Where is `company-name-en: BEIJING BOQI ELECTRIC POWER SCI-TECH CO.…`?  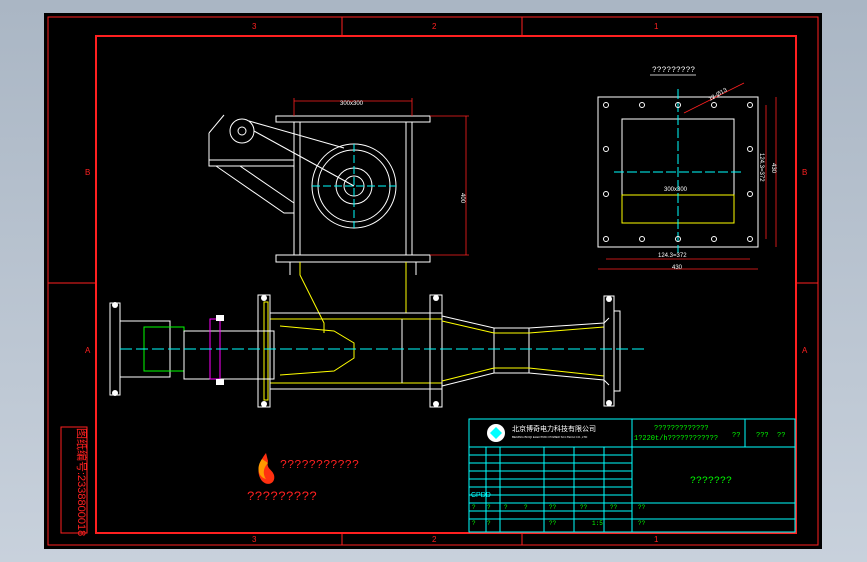 company-name-en: BEIJING BOQI ELECTRIC POWER SCI-TECH CO.… is located at coordinates (550, 437).